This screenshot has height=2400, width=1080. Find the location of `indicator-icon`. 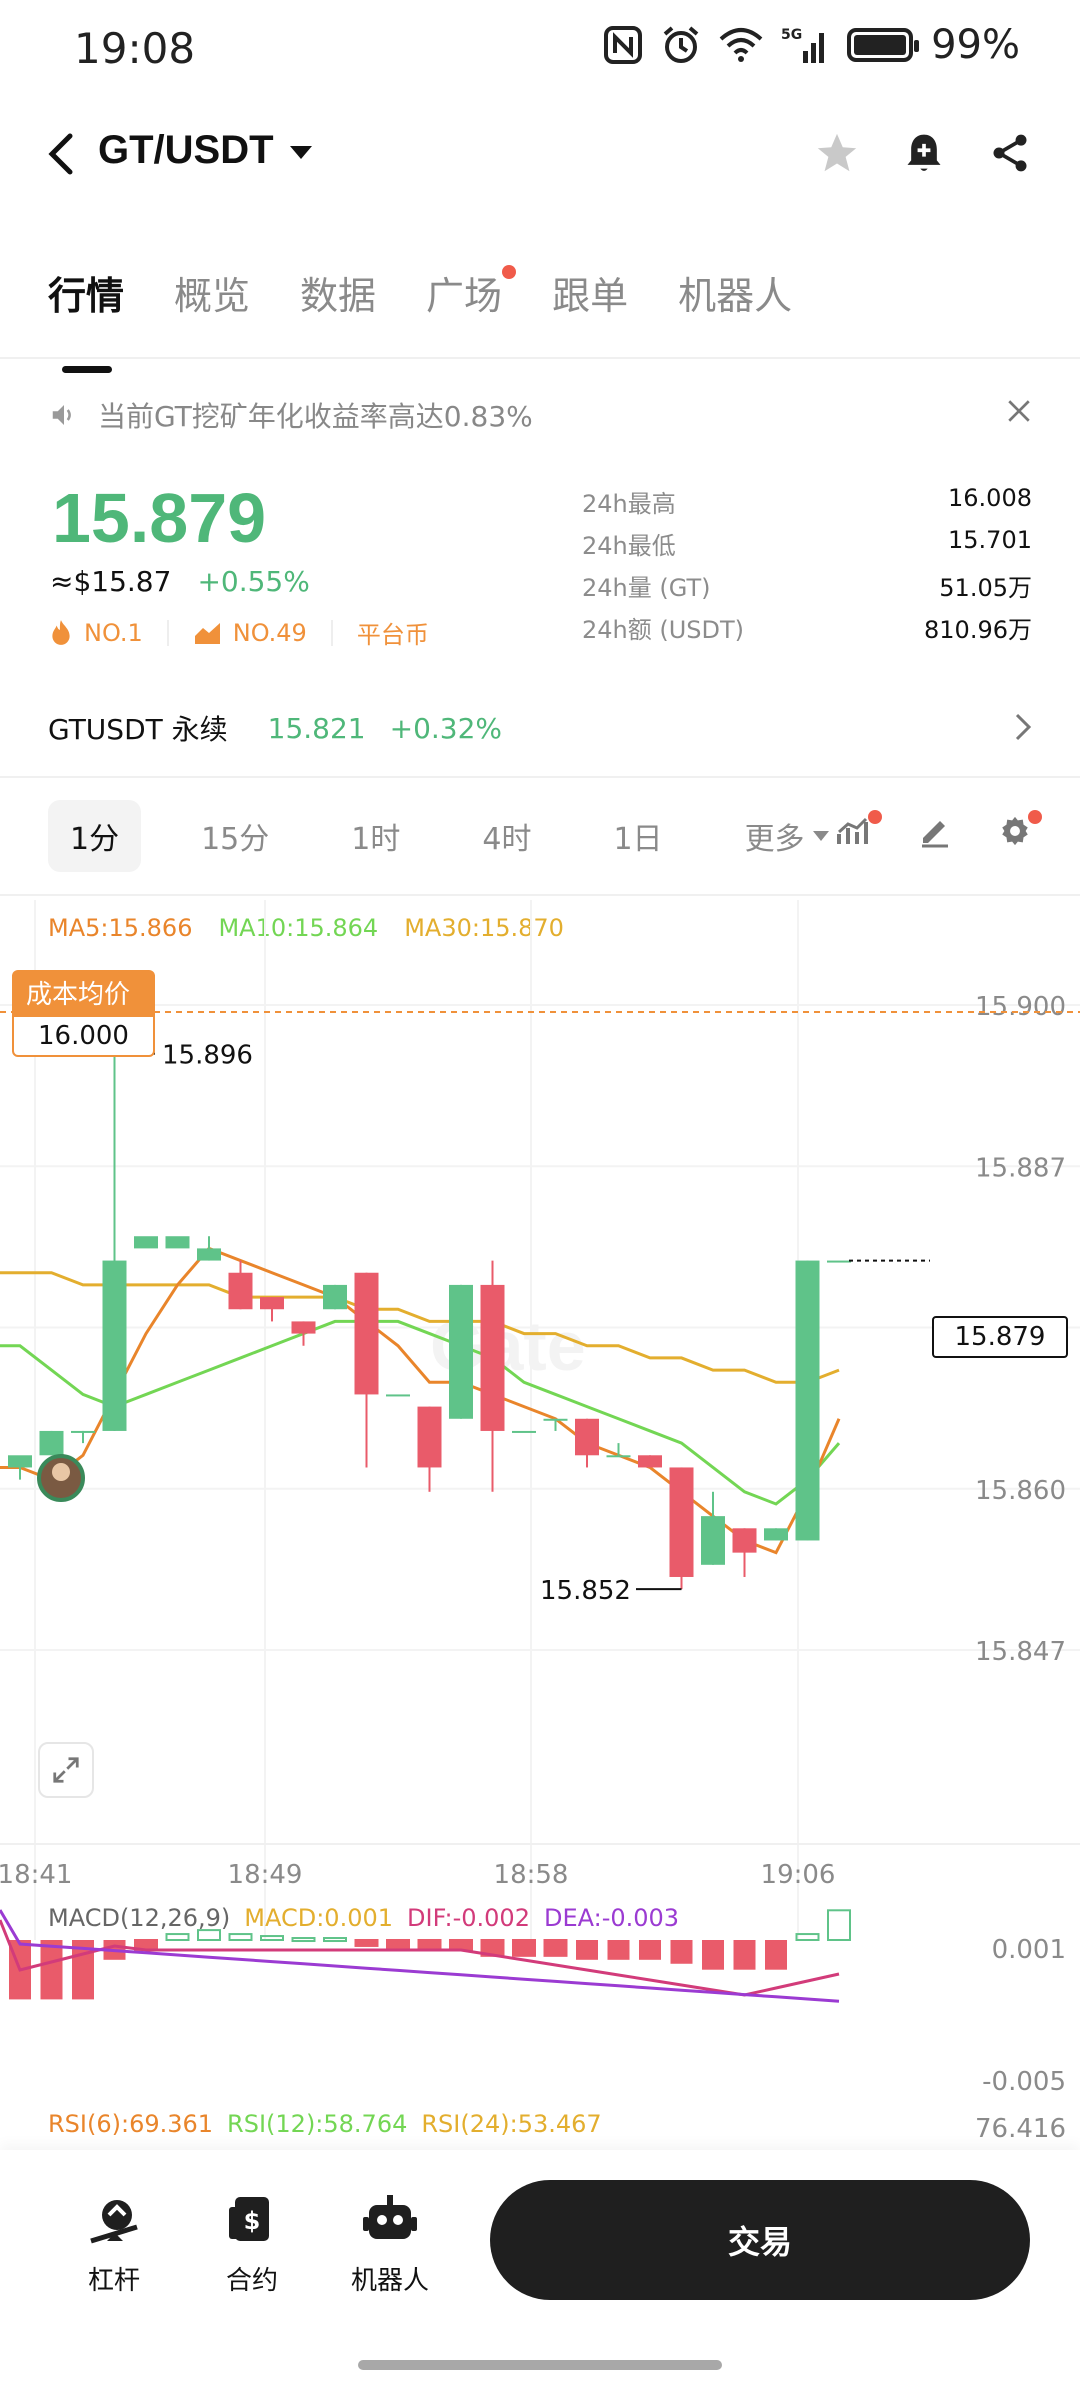

indicator-icon is located at coordinates (859, 831).